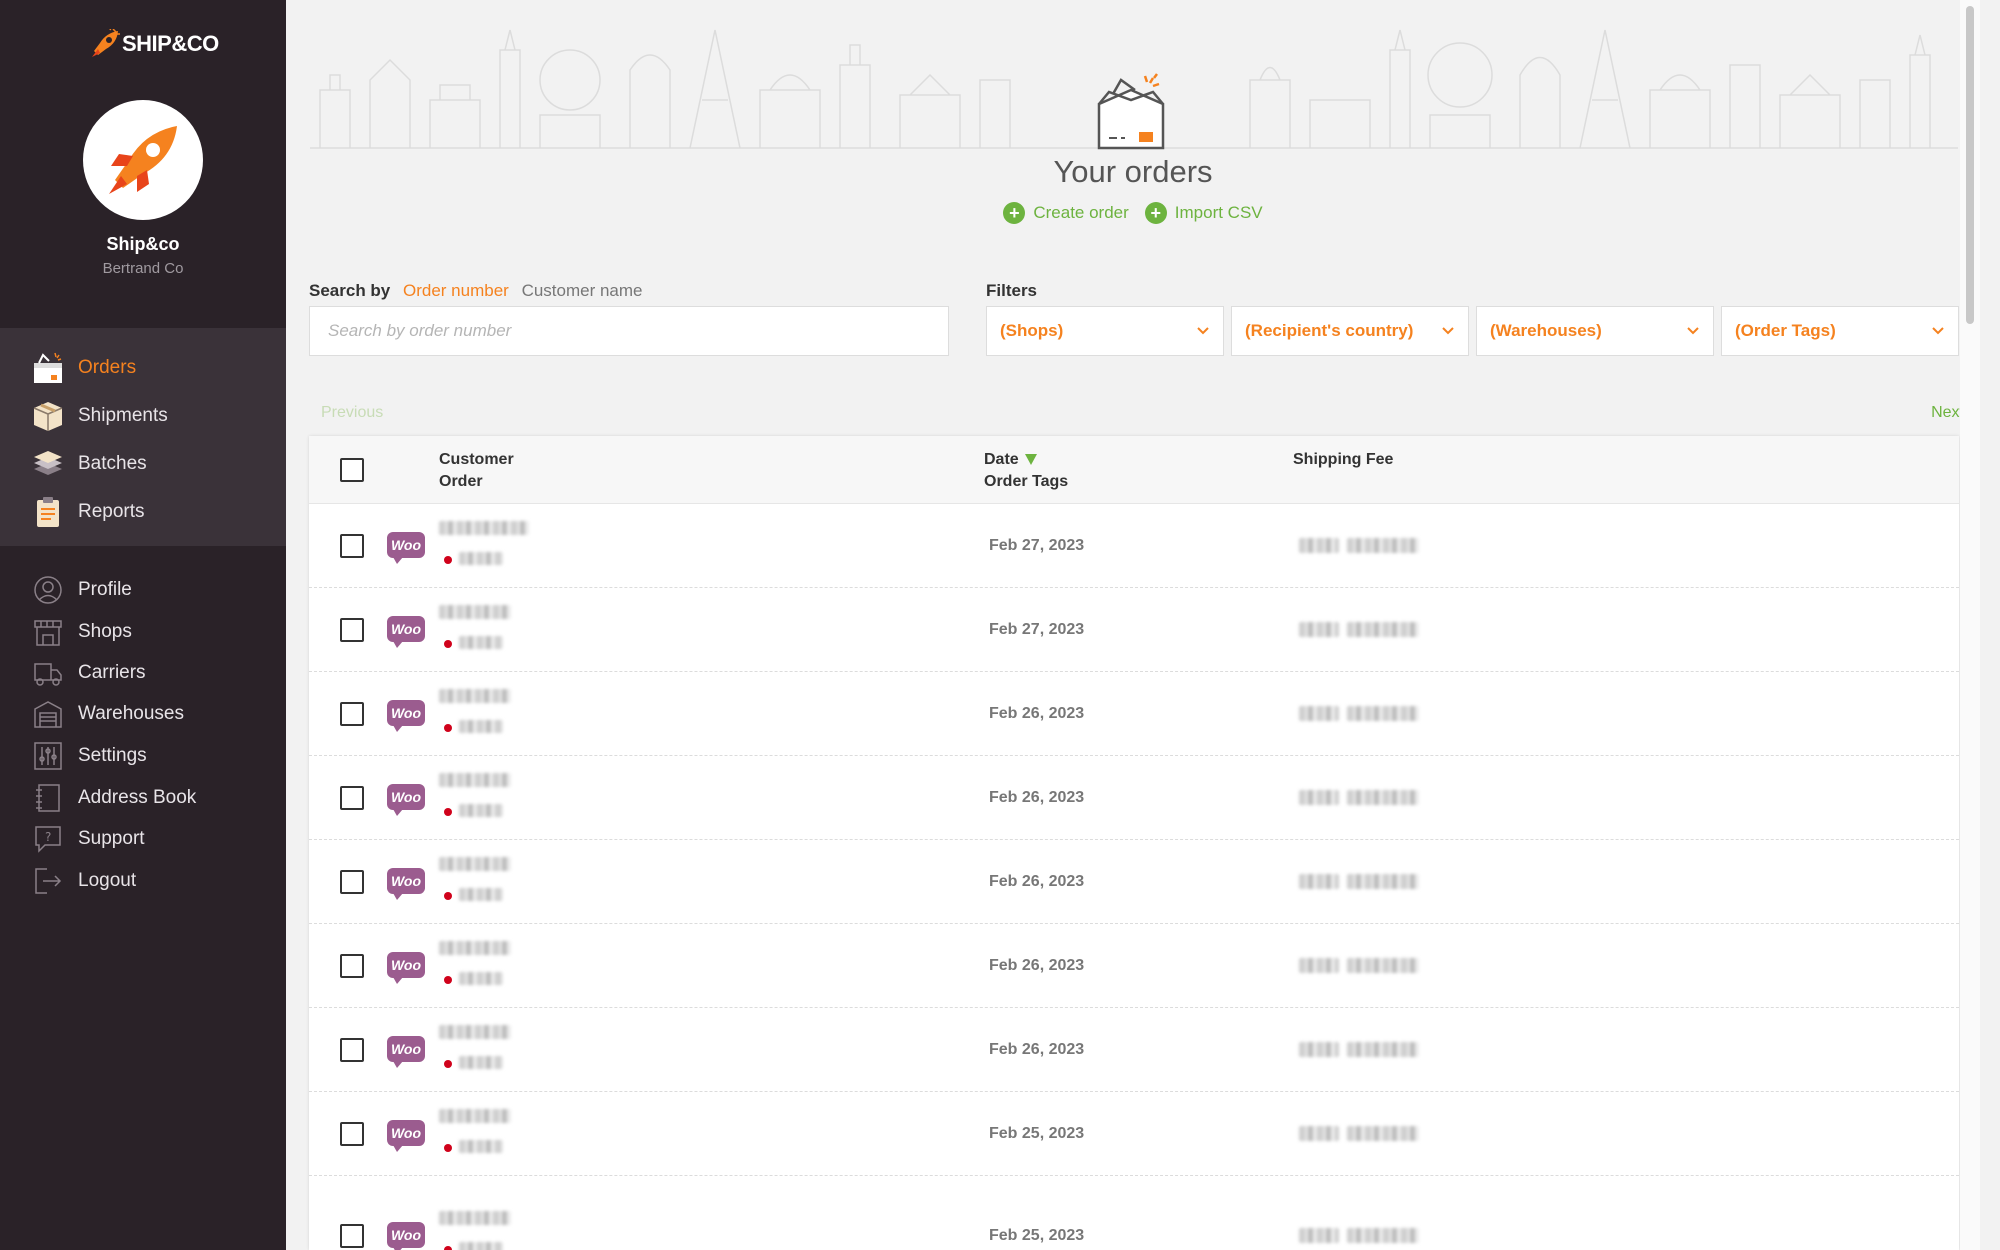 The height and width of the screenshot is (1250, 2000). Describe the element at coordinates (154, 44) in the screenshot. I see `app-logo: SHIP&CO` at that location.